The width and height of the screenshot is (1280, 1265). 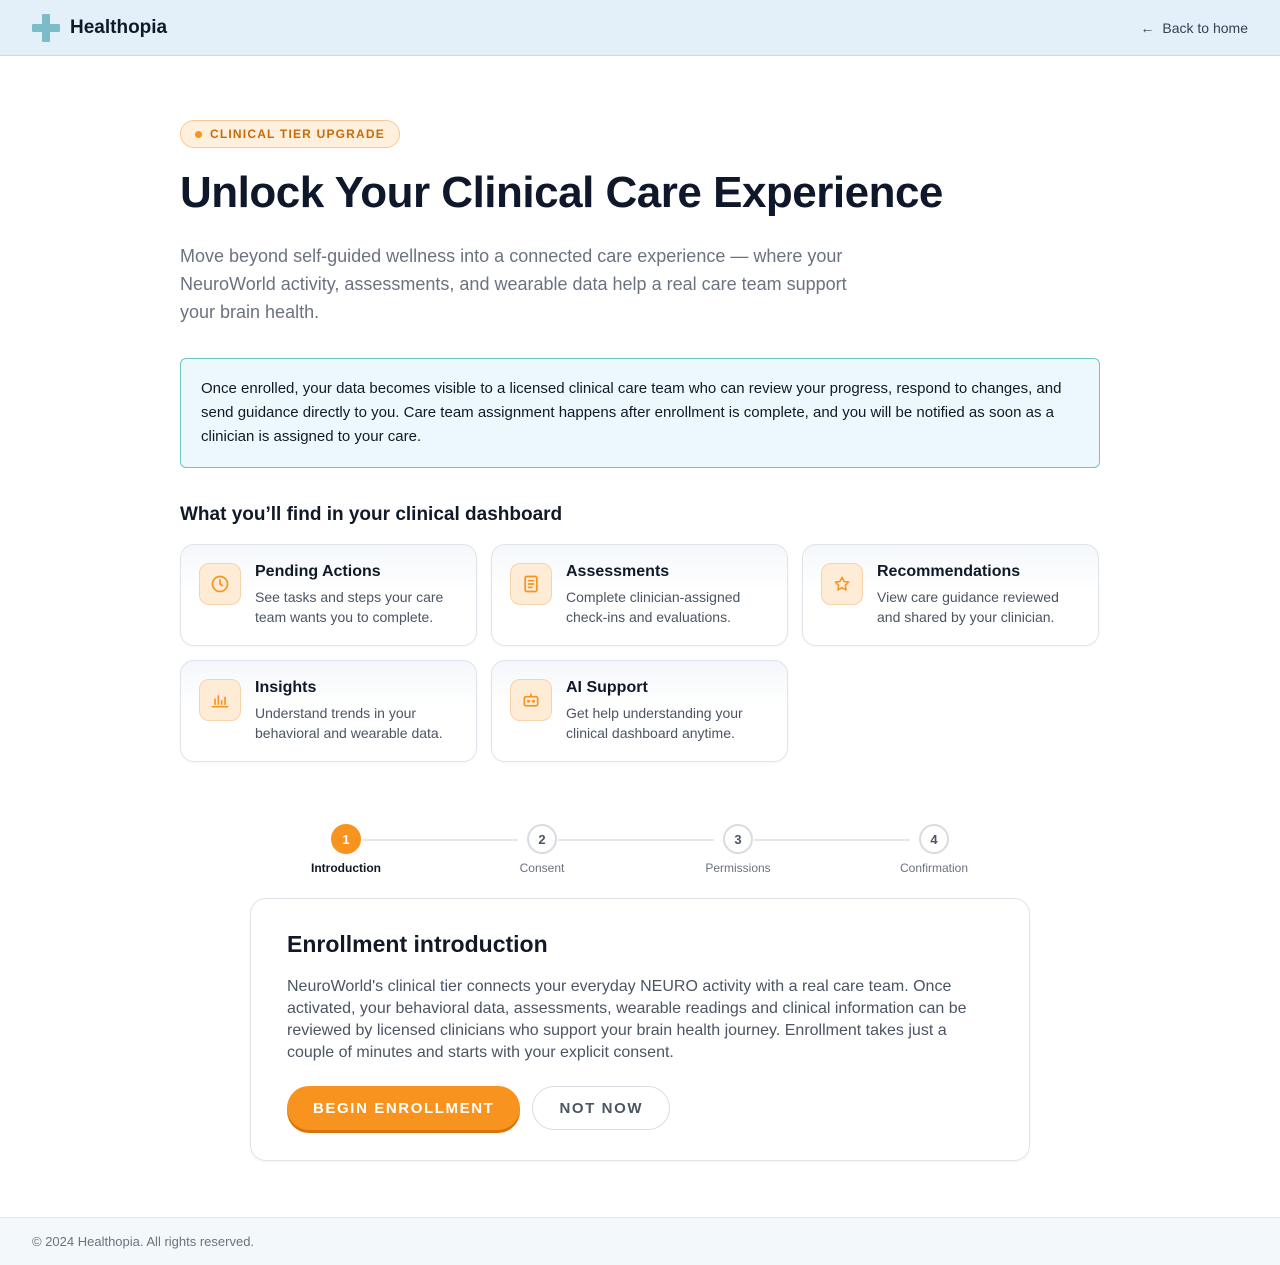 I want to click on card-title: Assessments, so click(x=618, y=571).